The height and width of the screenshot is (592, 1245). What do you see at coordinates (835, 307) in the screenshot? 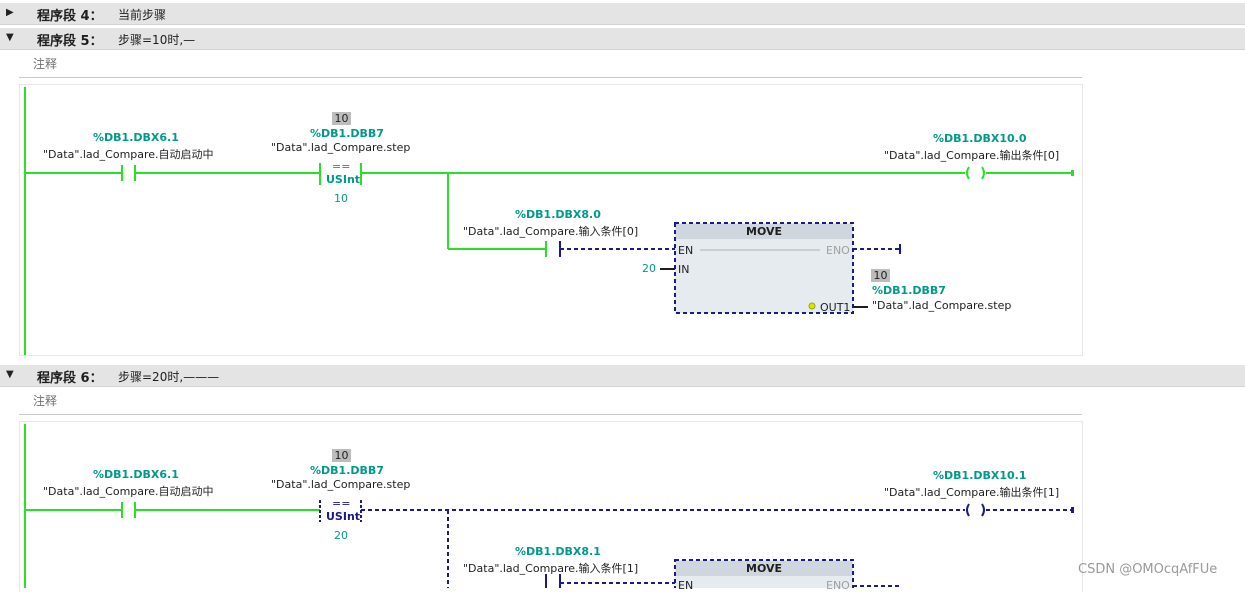
I see `move-out-label: OUT1` at bounding box center [835, 307].